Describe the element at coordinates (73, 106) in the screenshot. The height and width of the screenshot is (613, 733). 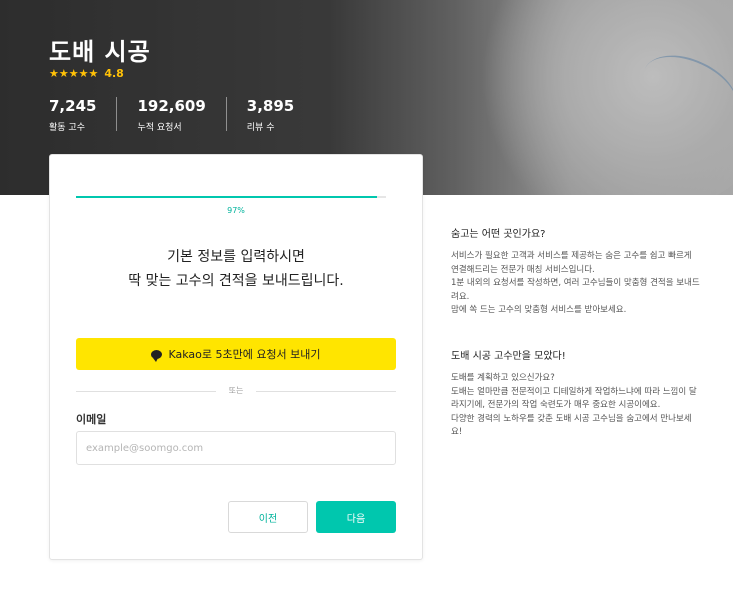
I see `stat-value: 7,245` at that location.